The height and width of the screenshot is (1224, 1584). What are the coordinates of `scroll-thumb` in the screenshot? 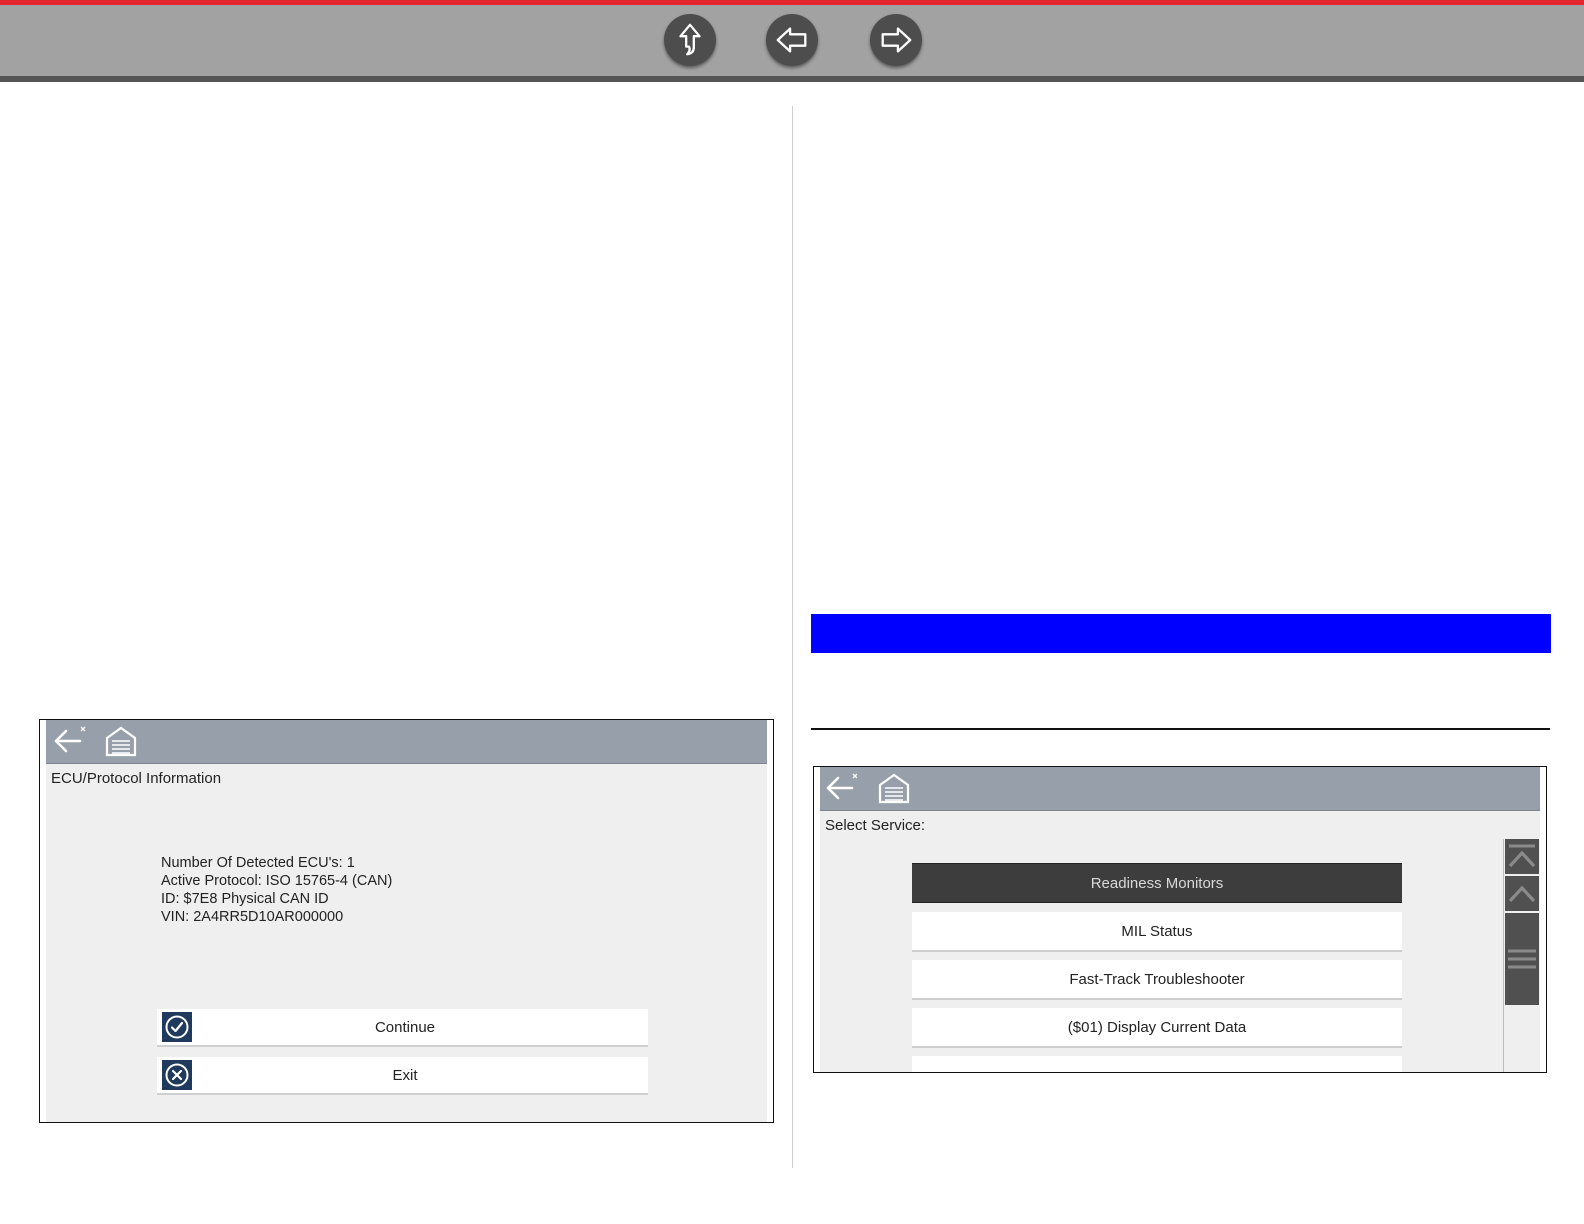 It's located at (1522, 959).